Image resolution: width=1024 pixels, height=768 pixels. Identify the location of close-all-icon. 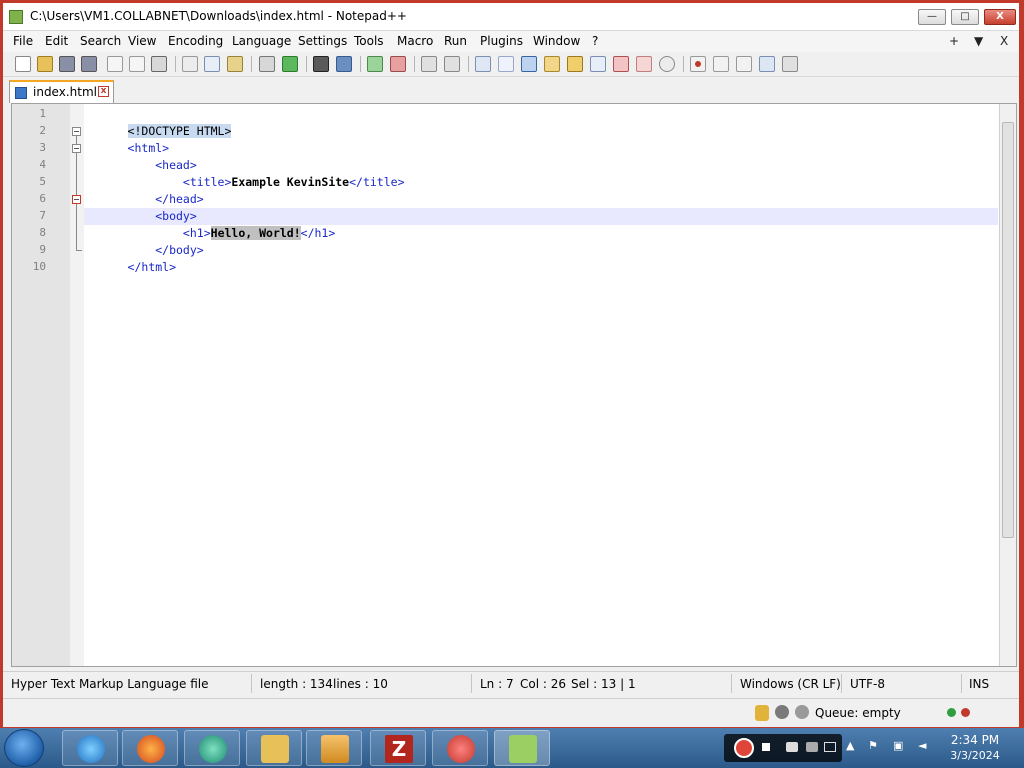
(137, 64).